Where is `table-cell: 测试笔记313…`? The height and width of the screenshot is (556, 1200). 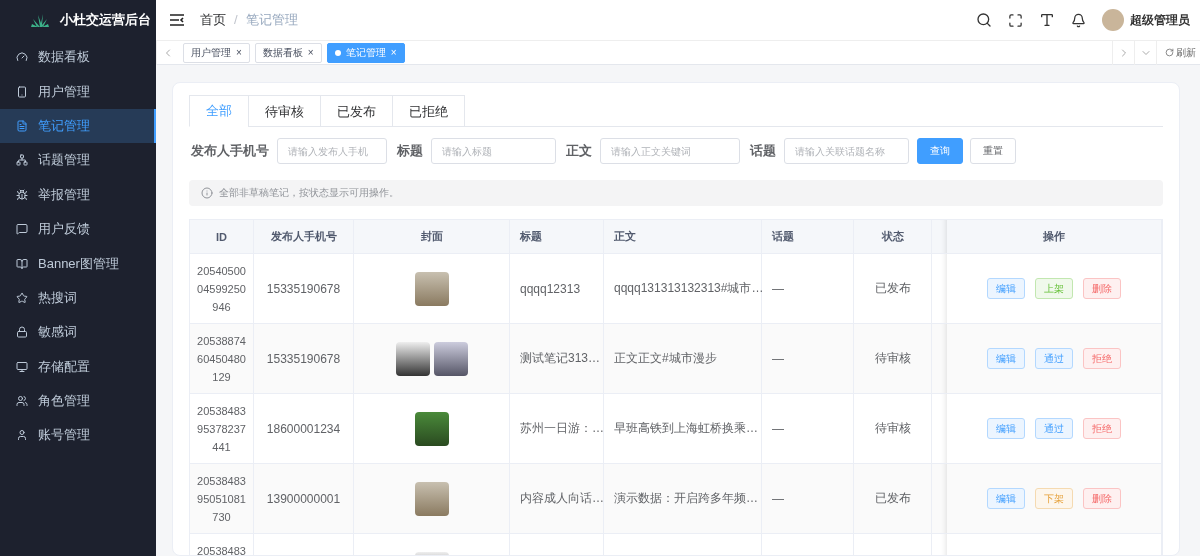 table-cell: 测试笔记313… is located at coordinates (557, 359).